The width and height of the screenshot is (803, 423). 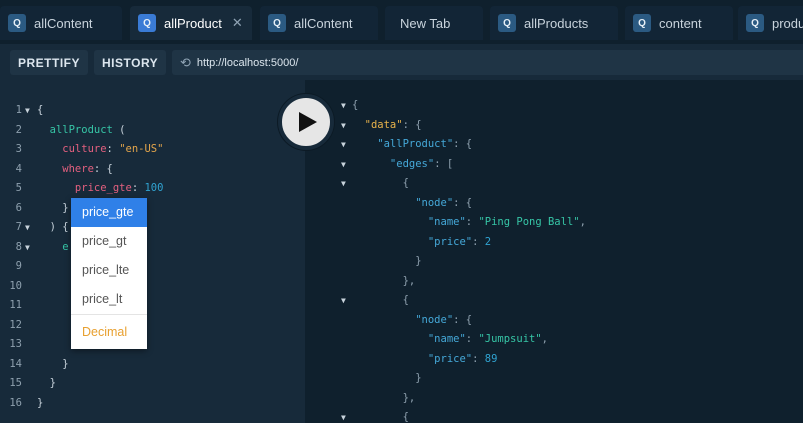 I want to click on tab-3: New Tab, so click(x=434, y=23).